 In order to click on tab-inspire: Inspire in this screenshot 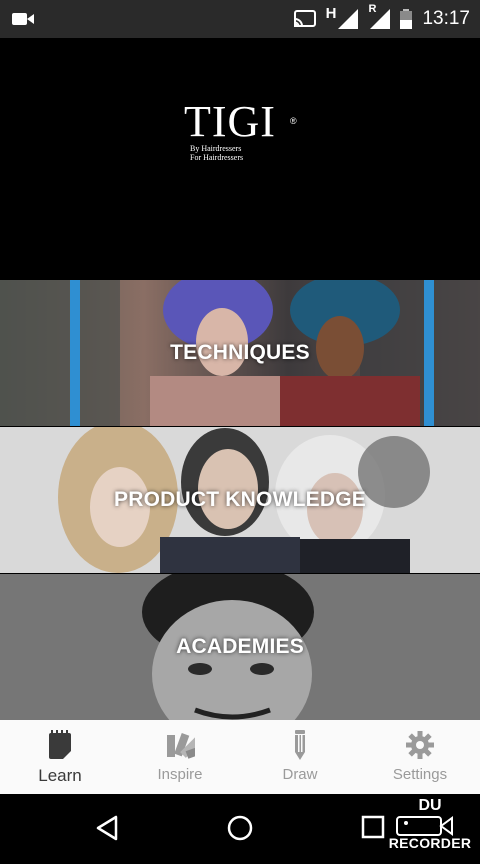, I will do `click(180, 757)`.